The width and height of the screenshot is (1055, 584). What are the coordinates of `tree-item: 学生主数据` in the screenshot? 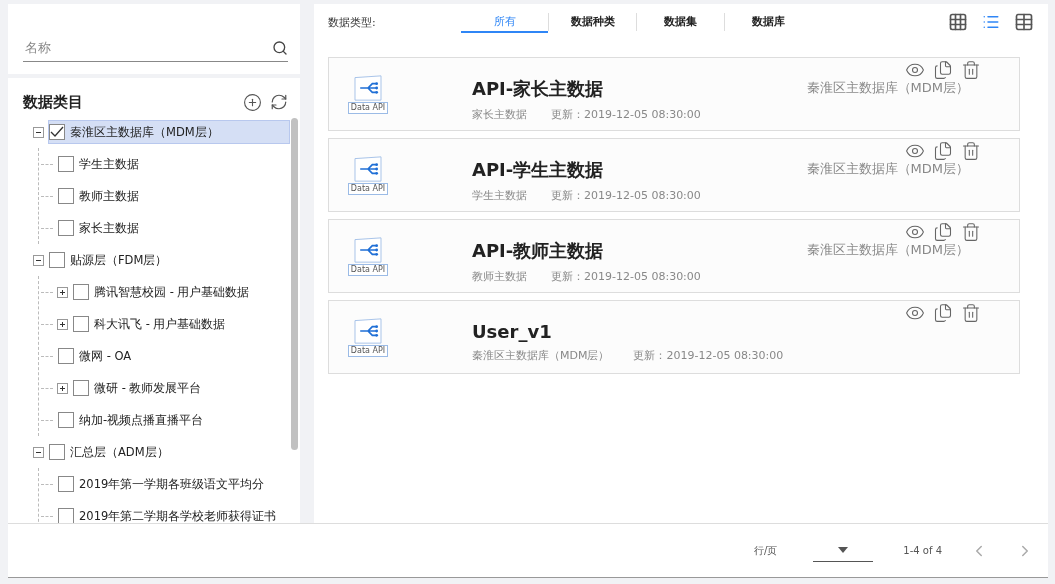 It's located at (173, 164).